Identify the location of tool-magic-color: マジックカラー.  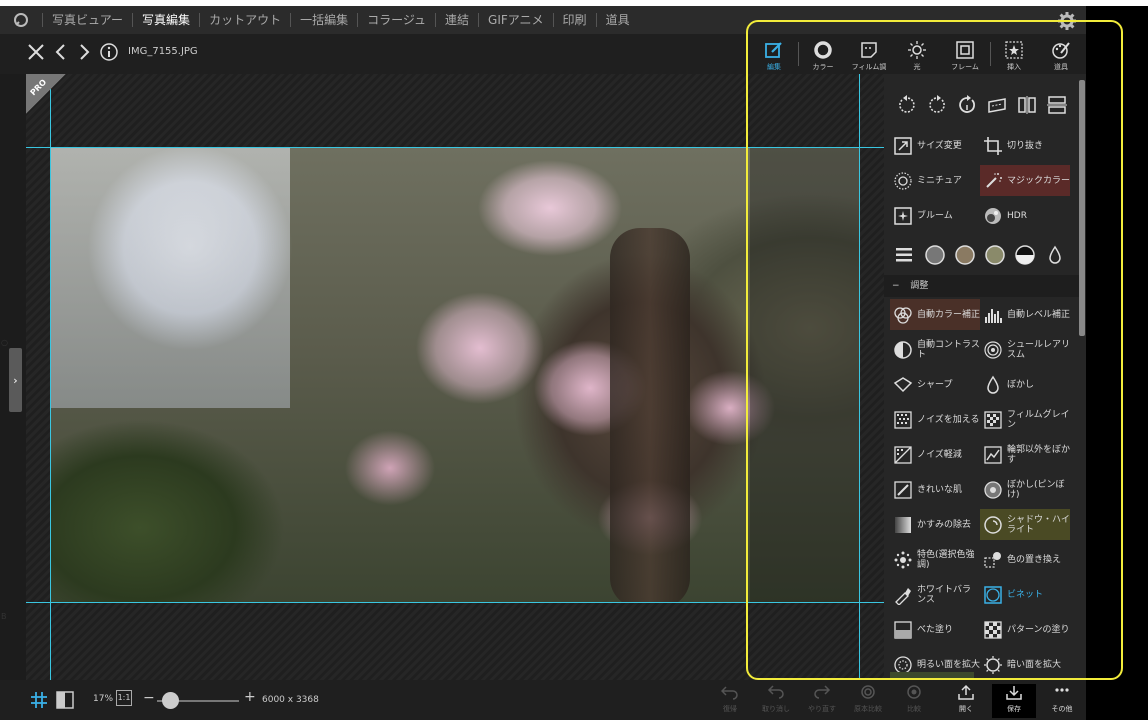
(1025, 180).